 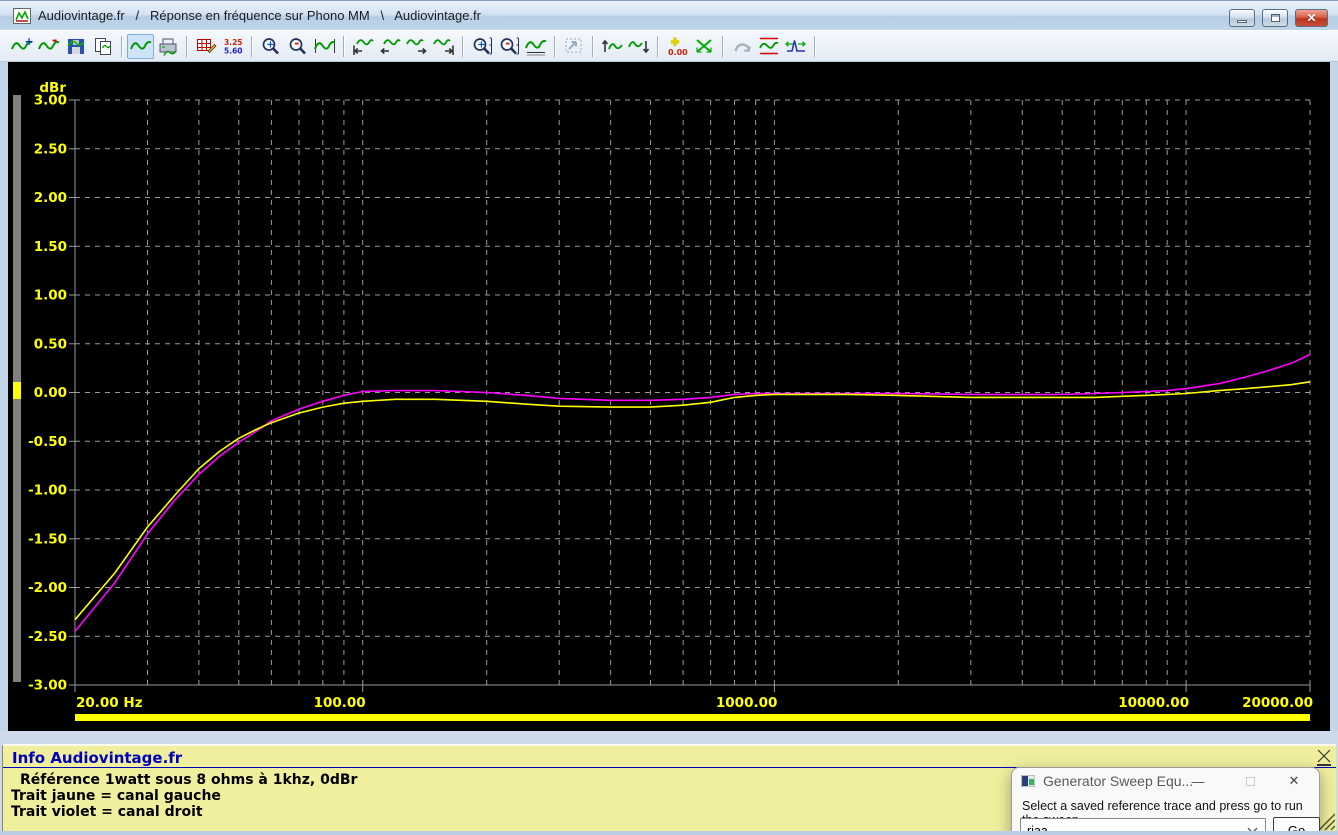 I want to click on autoscale-y-button, so click(x=535, y=46).